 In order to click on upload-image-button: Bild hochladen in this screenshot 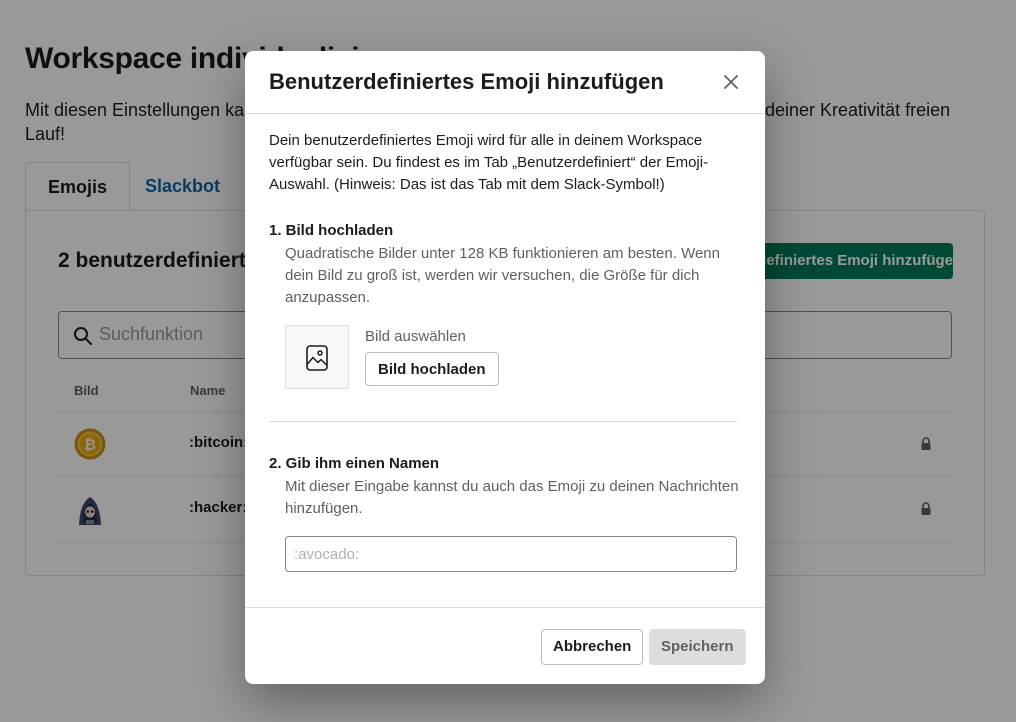, I will do `click(432, 369)`.